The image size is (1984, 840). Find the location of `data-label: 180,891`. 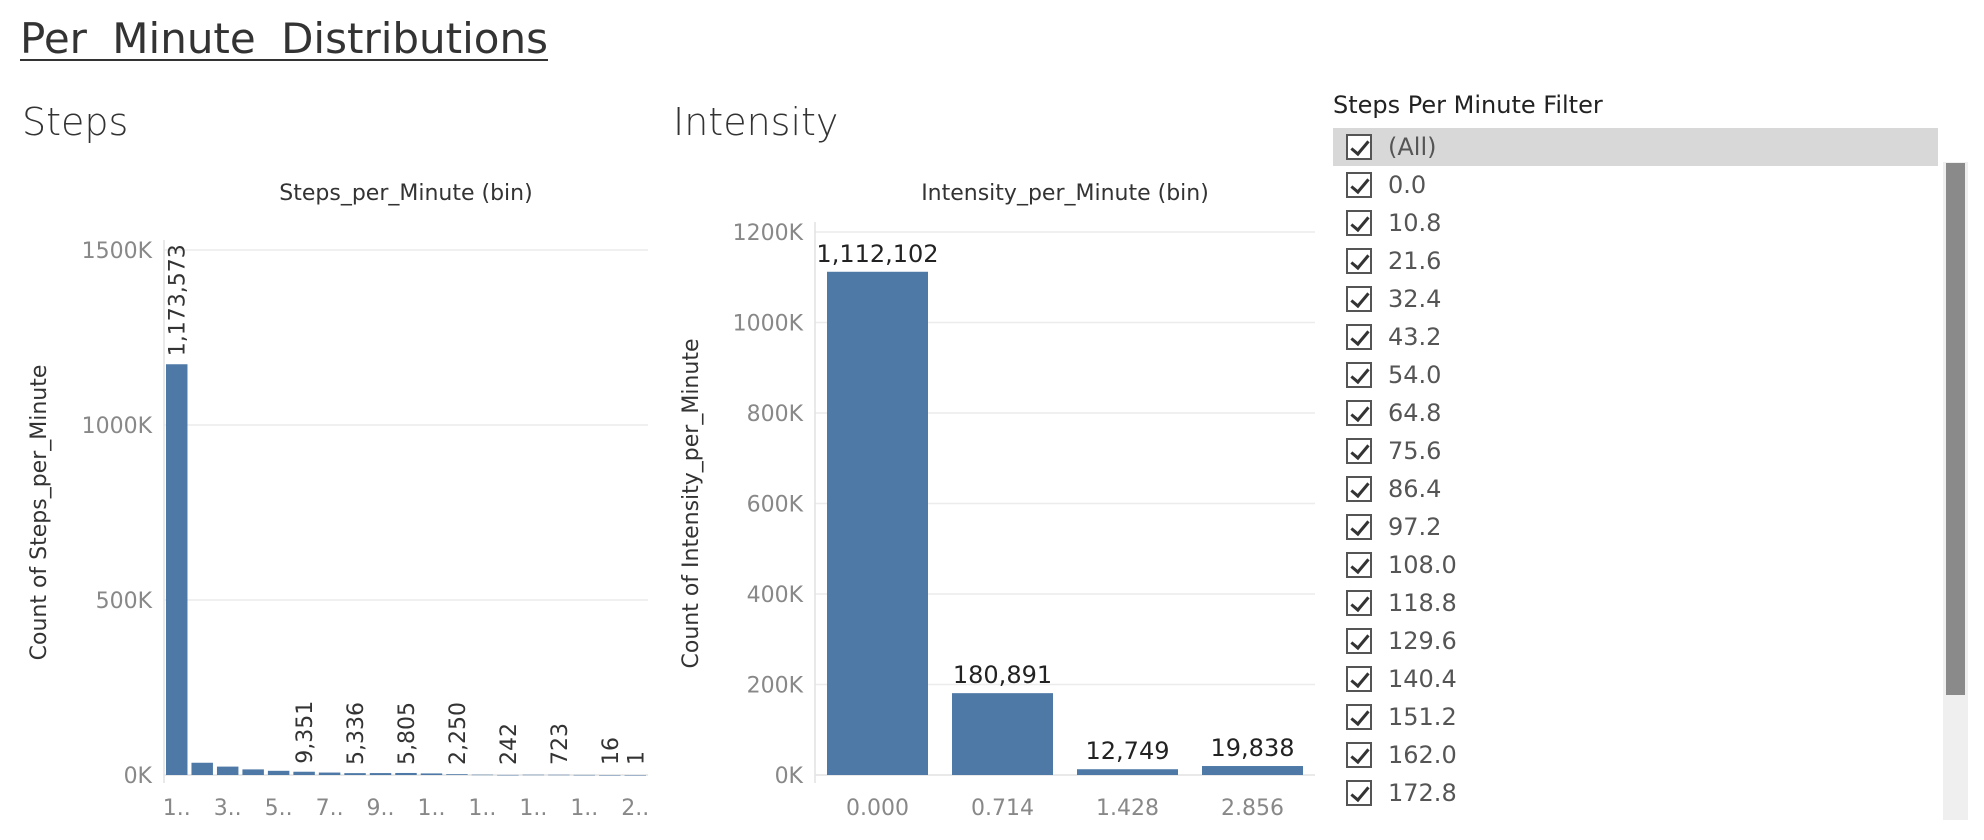

data-label: 180,891 is located at coordinates (1002, 675).